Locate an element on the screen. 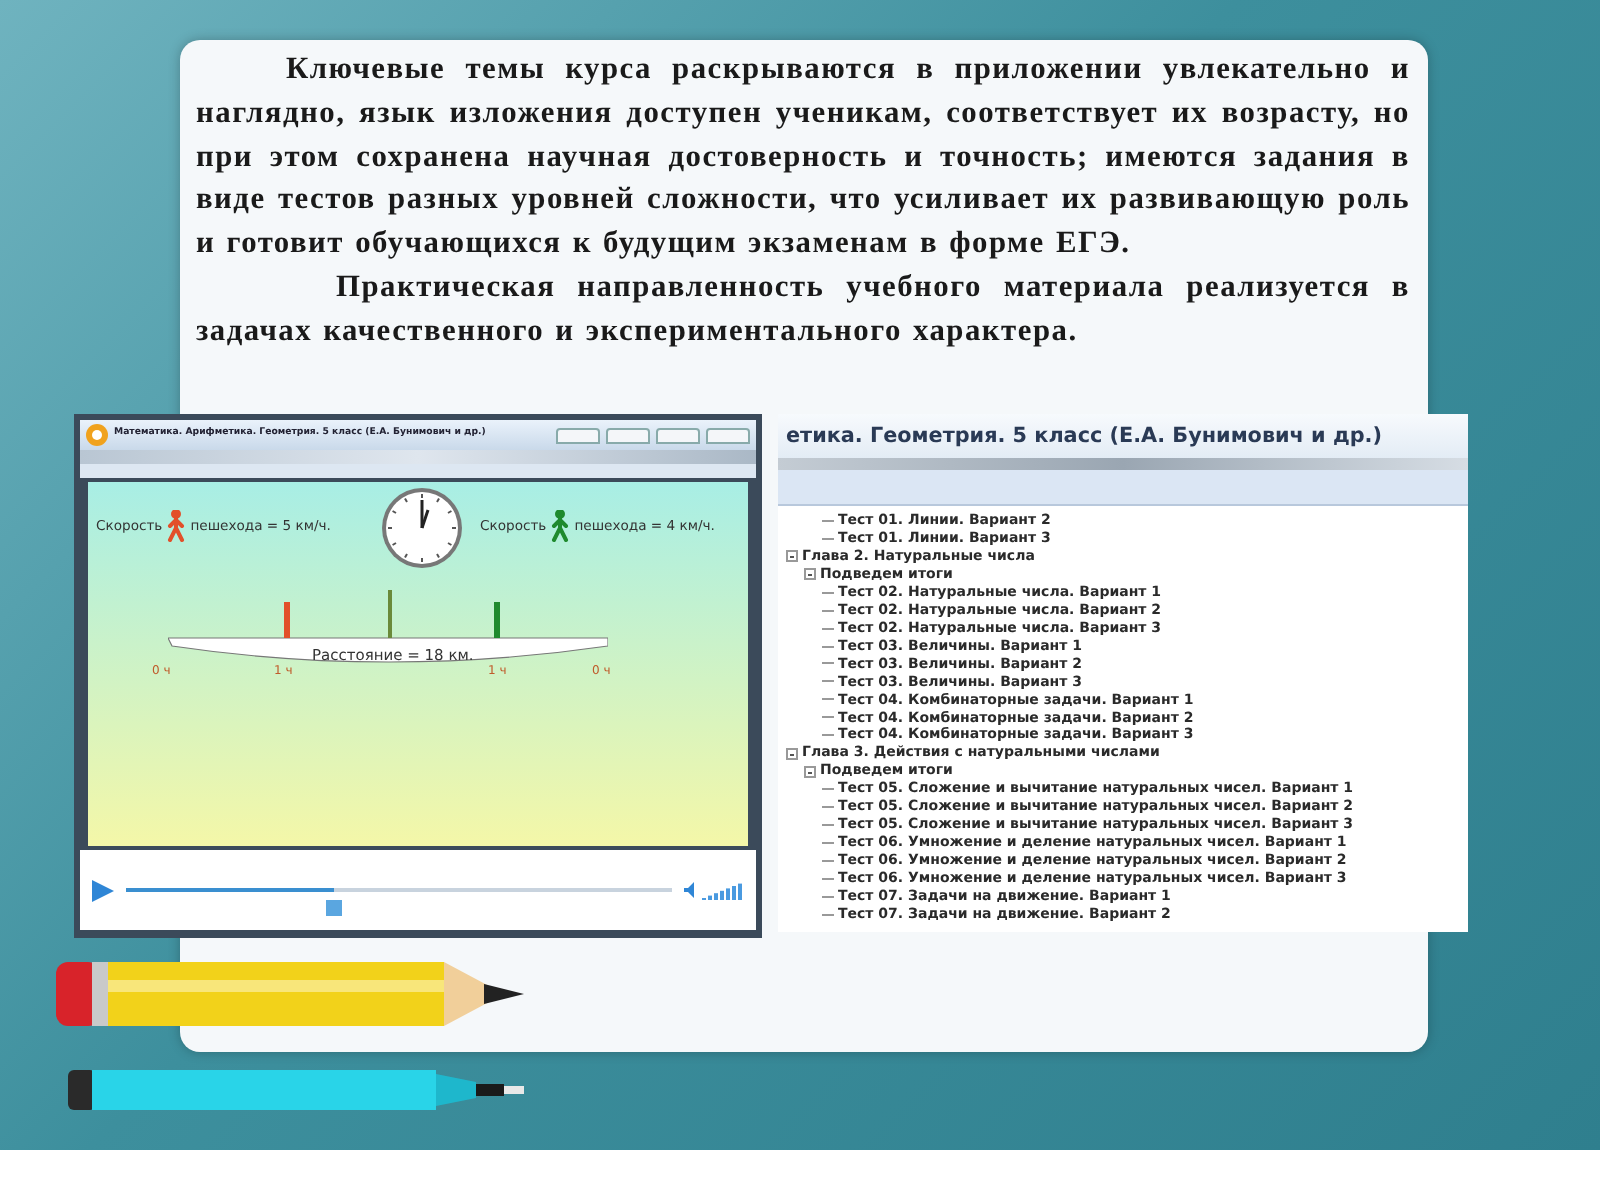 Image resolution: width=1600 pixels, height=1200 pixels. volume-icon is located at coordinates (714, 890).